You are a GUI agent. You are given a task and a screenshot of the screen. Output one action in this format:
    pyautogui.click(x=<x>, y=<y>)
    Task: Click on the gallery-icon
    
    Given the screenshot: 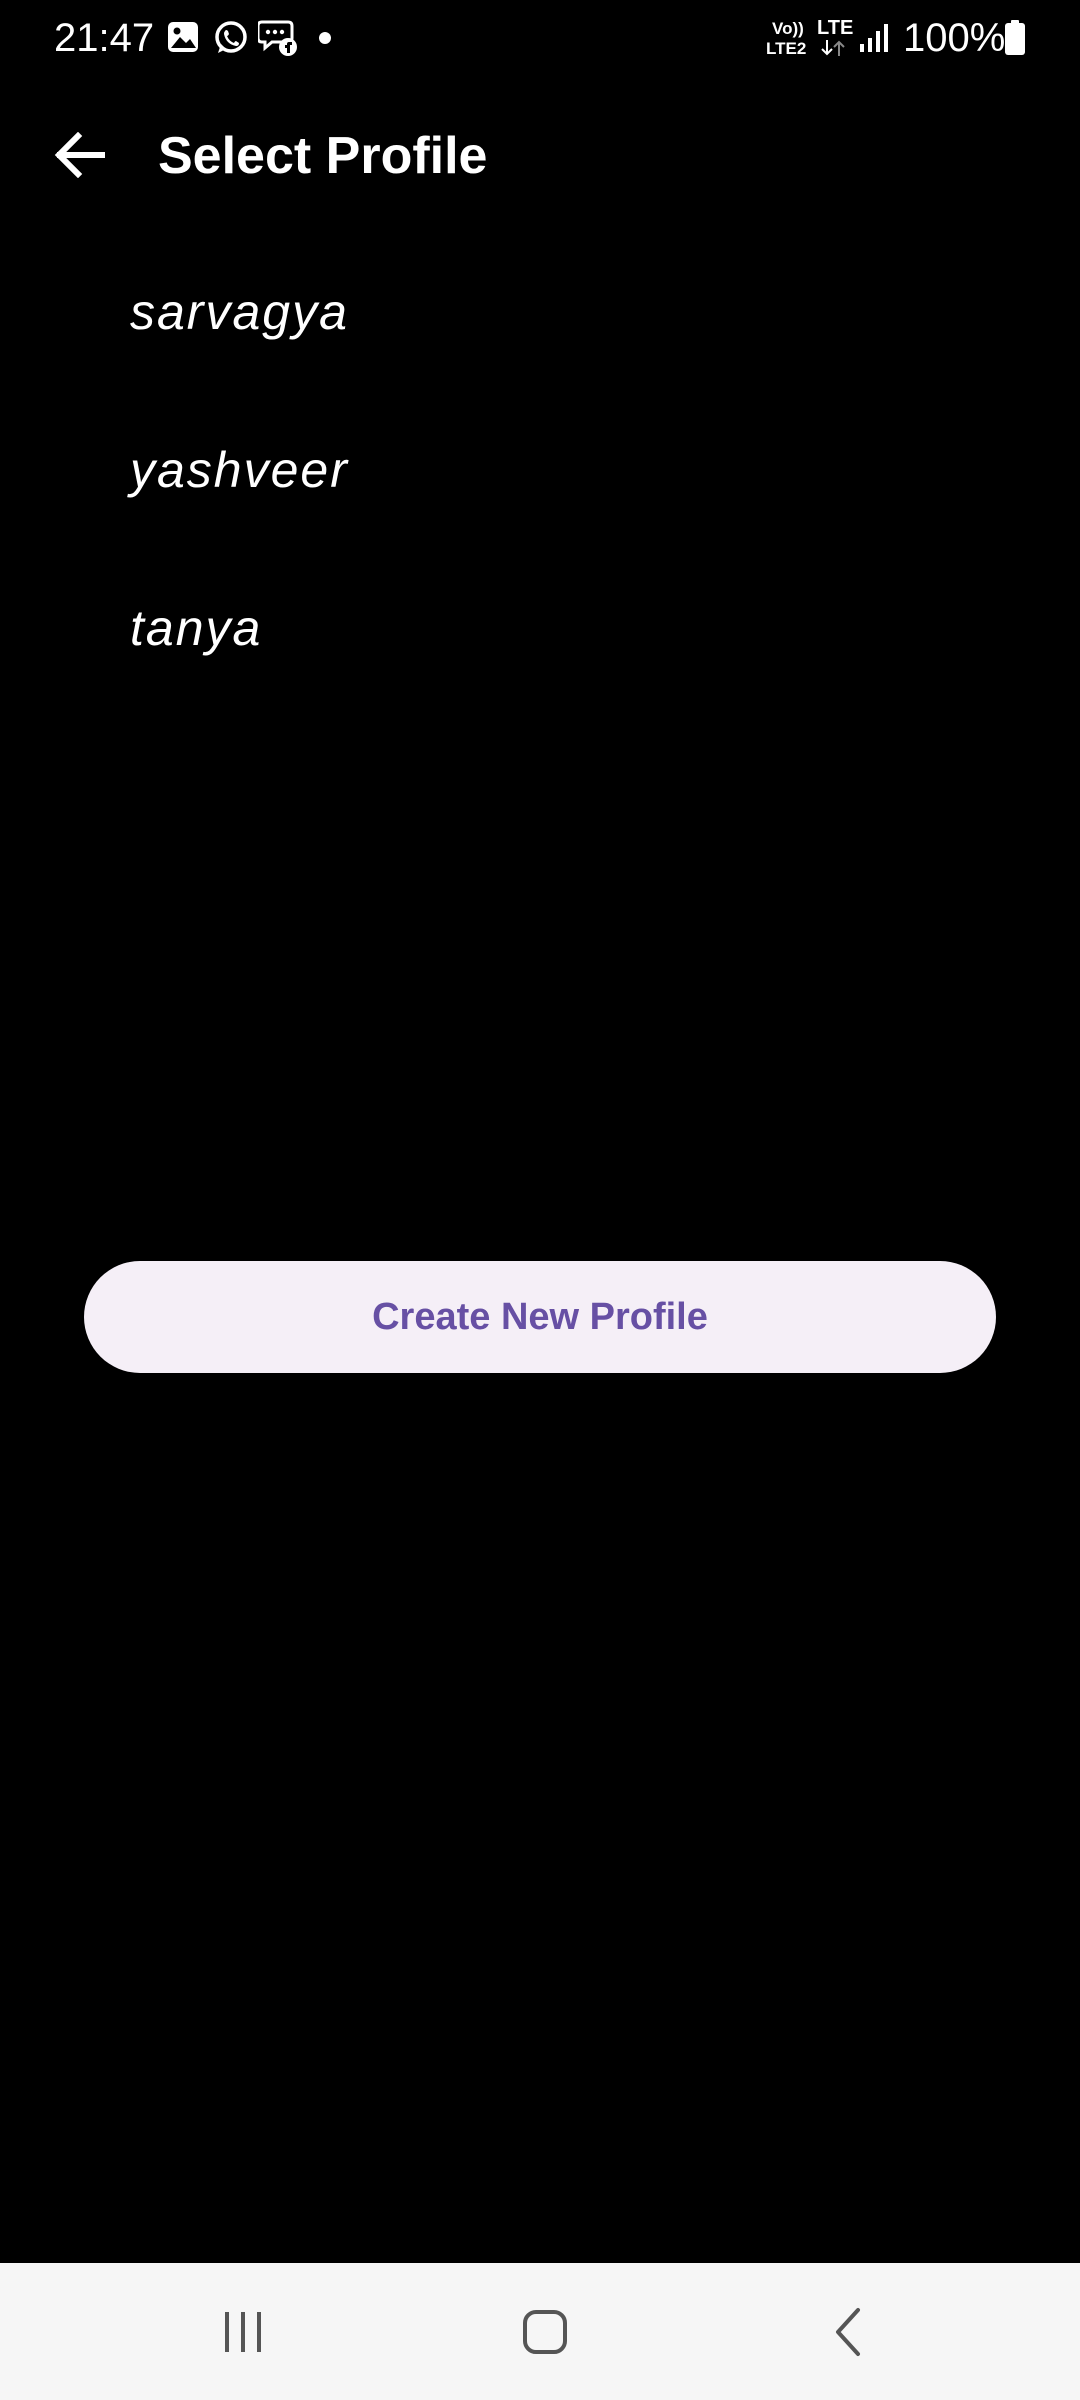 What is the action you would take?
    pyautogui.click(x=183, y=37)
    